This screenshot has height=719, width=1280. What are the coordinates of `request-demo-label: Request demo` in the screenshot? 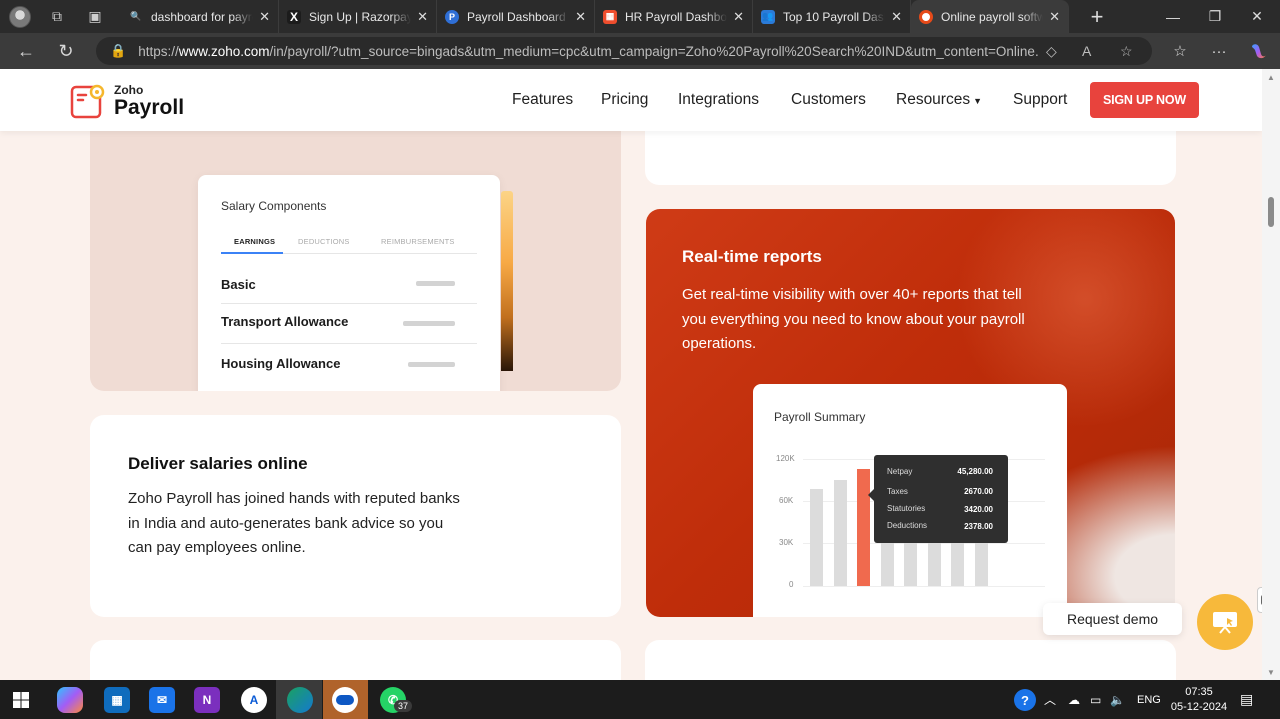 It's located at (1112, 619).